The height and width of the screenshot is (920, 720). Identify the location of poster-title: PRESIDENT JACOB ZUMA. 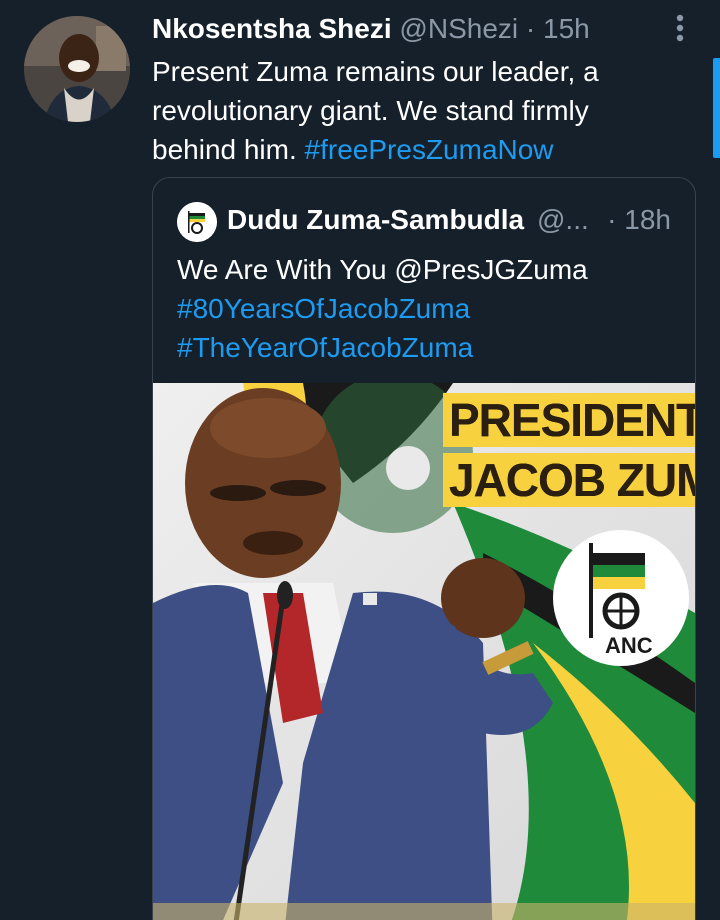
(569, 453).